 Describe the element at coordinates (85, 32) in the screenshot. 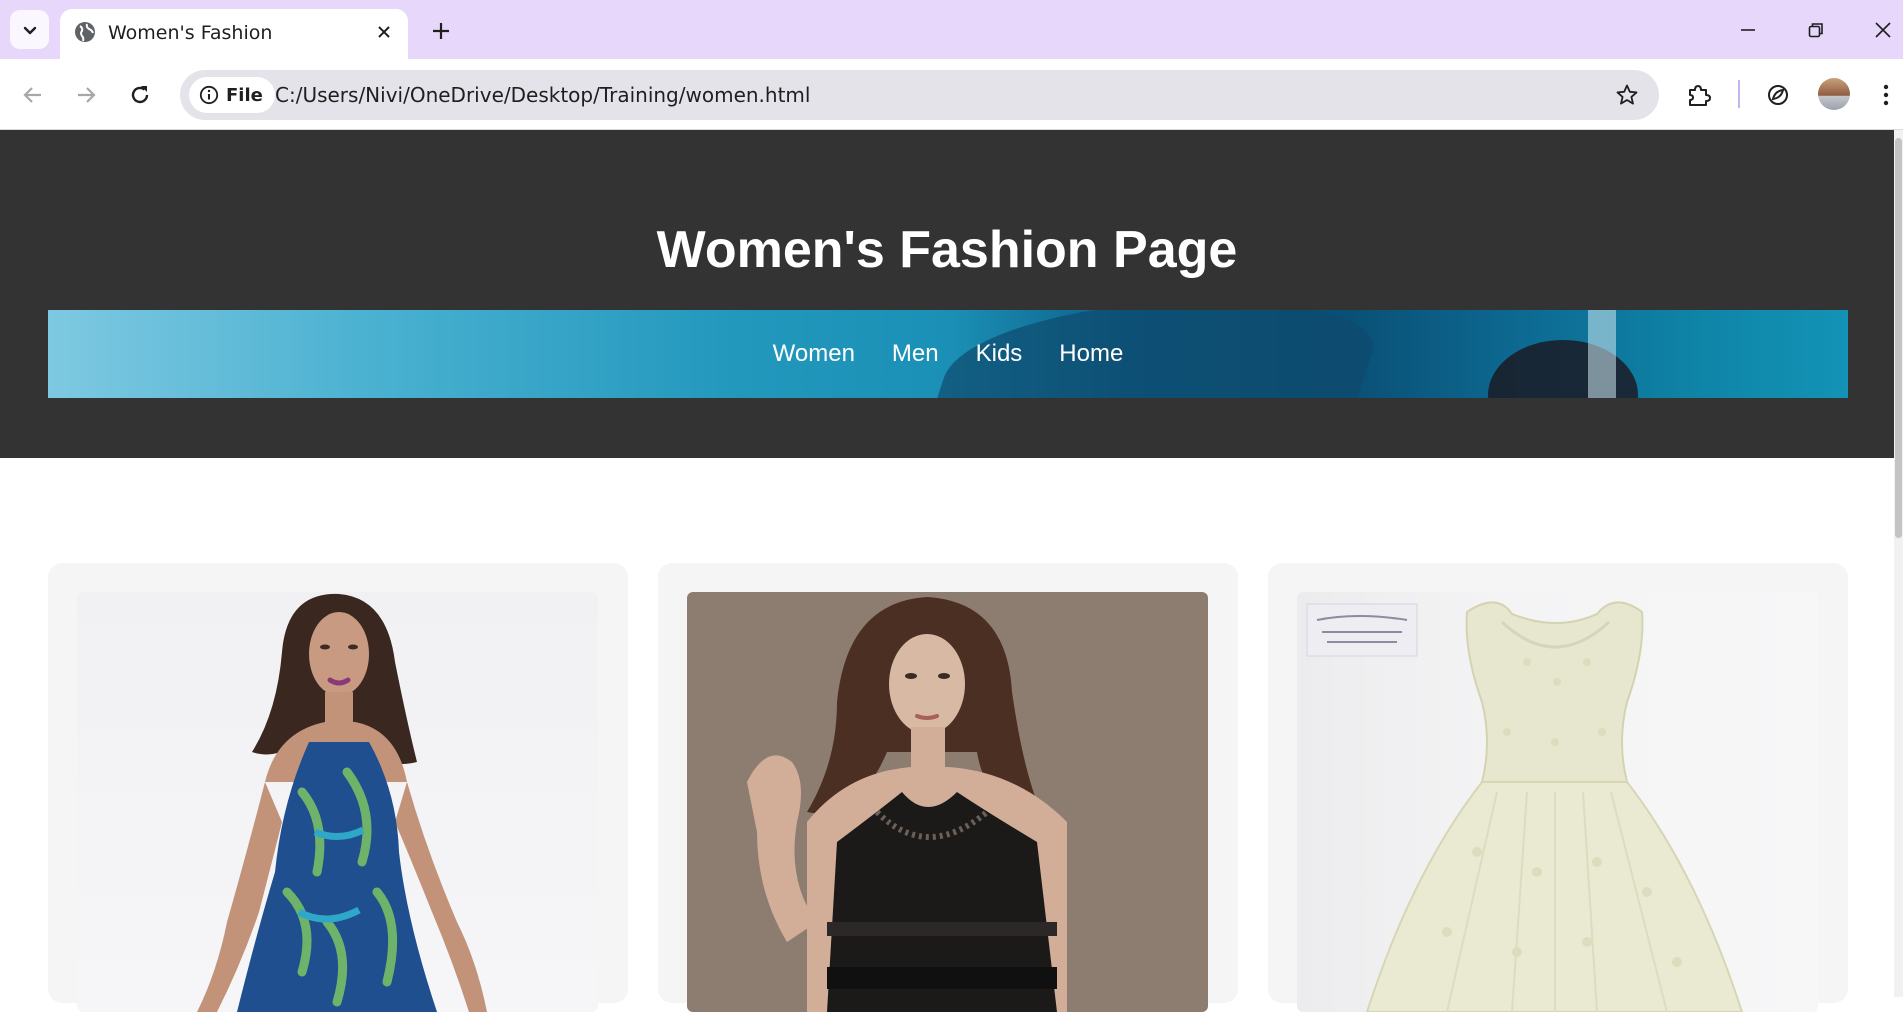

I see `globe-icon` at that location.